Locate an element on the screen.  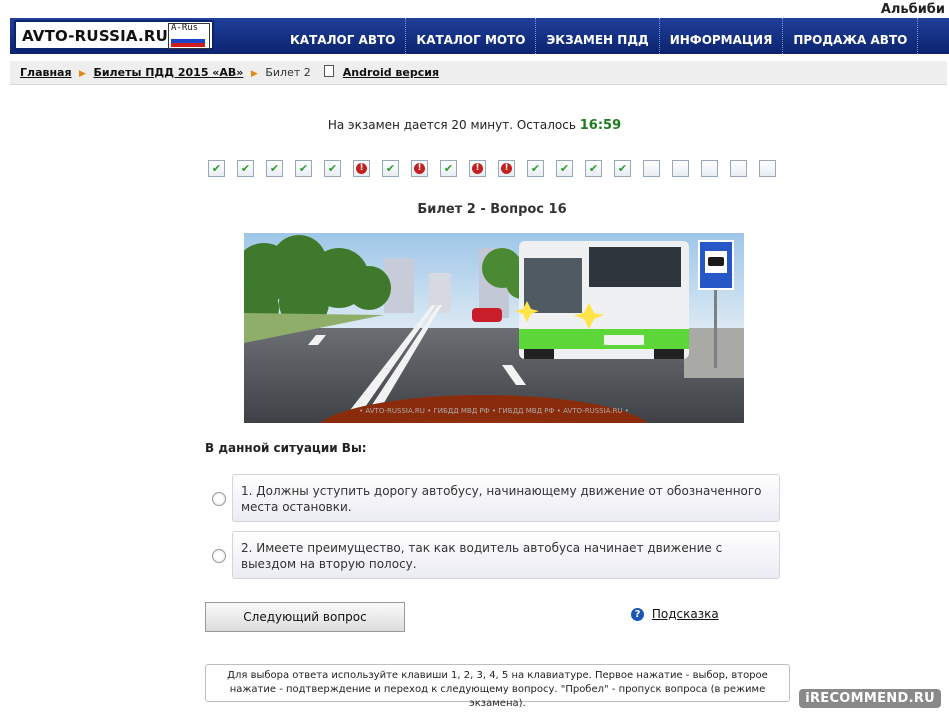
bus is located at coordinates (604, 300).